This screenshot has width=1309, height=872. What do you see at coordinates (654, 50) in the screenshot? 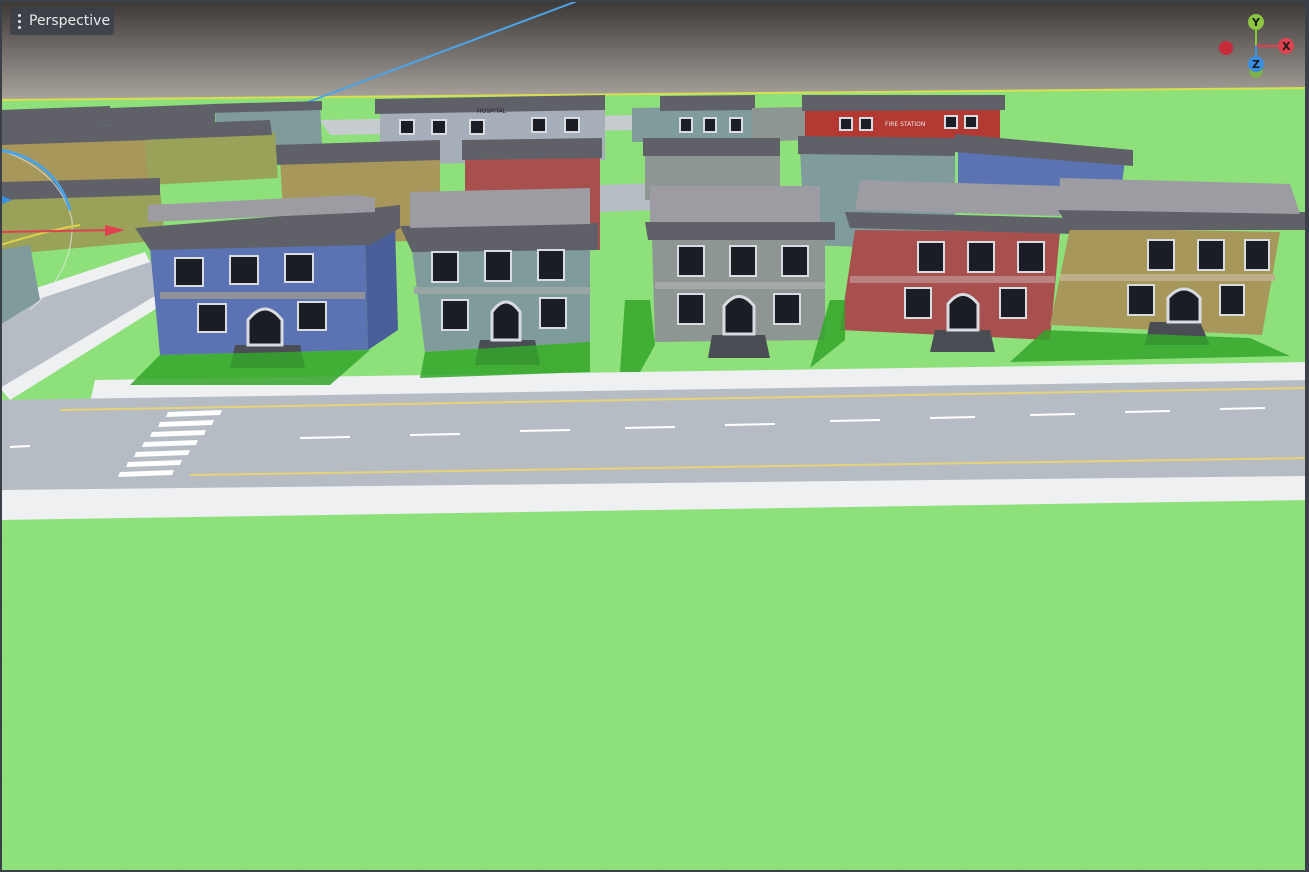
I see `sky` at bounding box center [654, 50].